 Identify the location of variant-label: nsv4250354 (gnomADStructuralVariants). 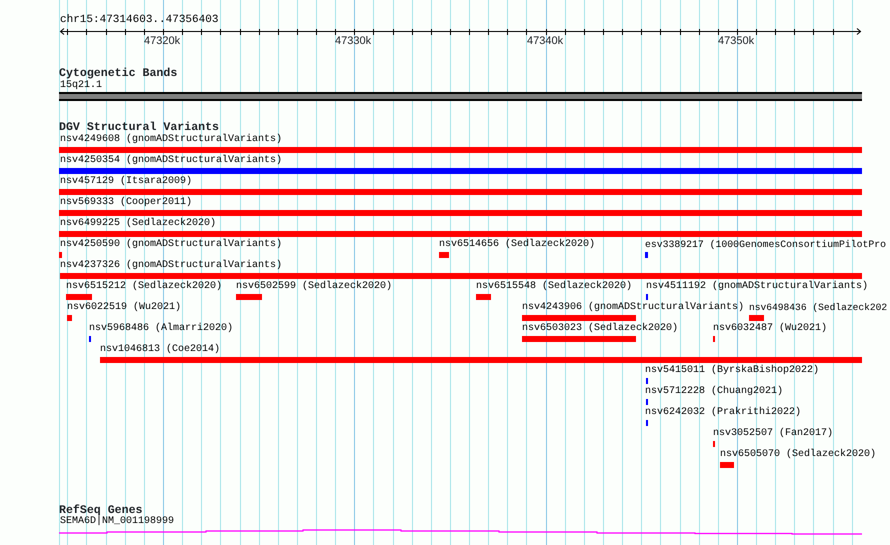
(171, 161).